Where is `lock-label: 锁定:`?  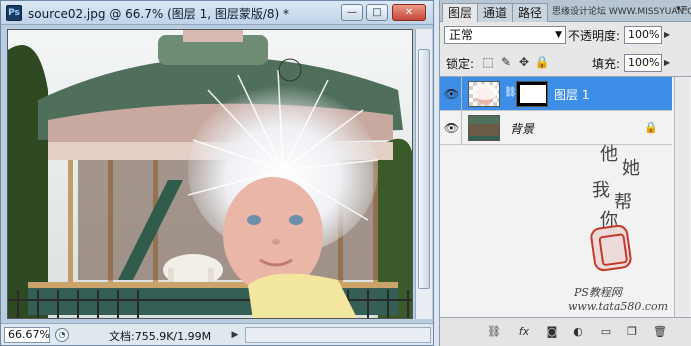
lock-label: 锁定: is located at coordinates (460, 64).